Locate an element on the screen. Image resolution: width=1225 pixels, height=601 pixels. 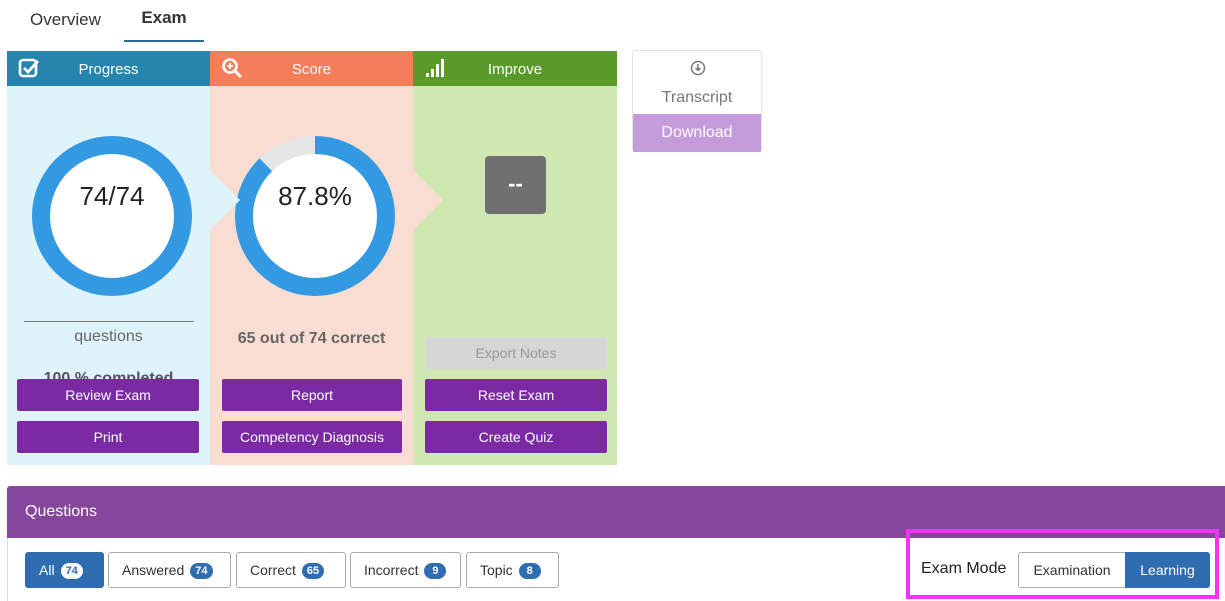
filter-label: Answered is located at coordinates (153, 570).